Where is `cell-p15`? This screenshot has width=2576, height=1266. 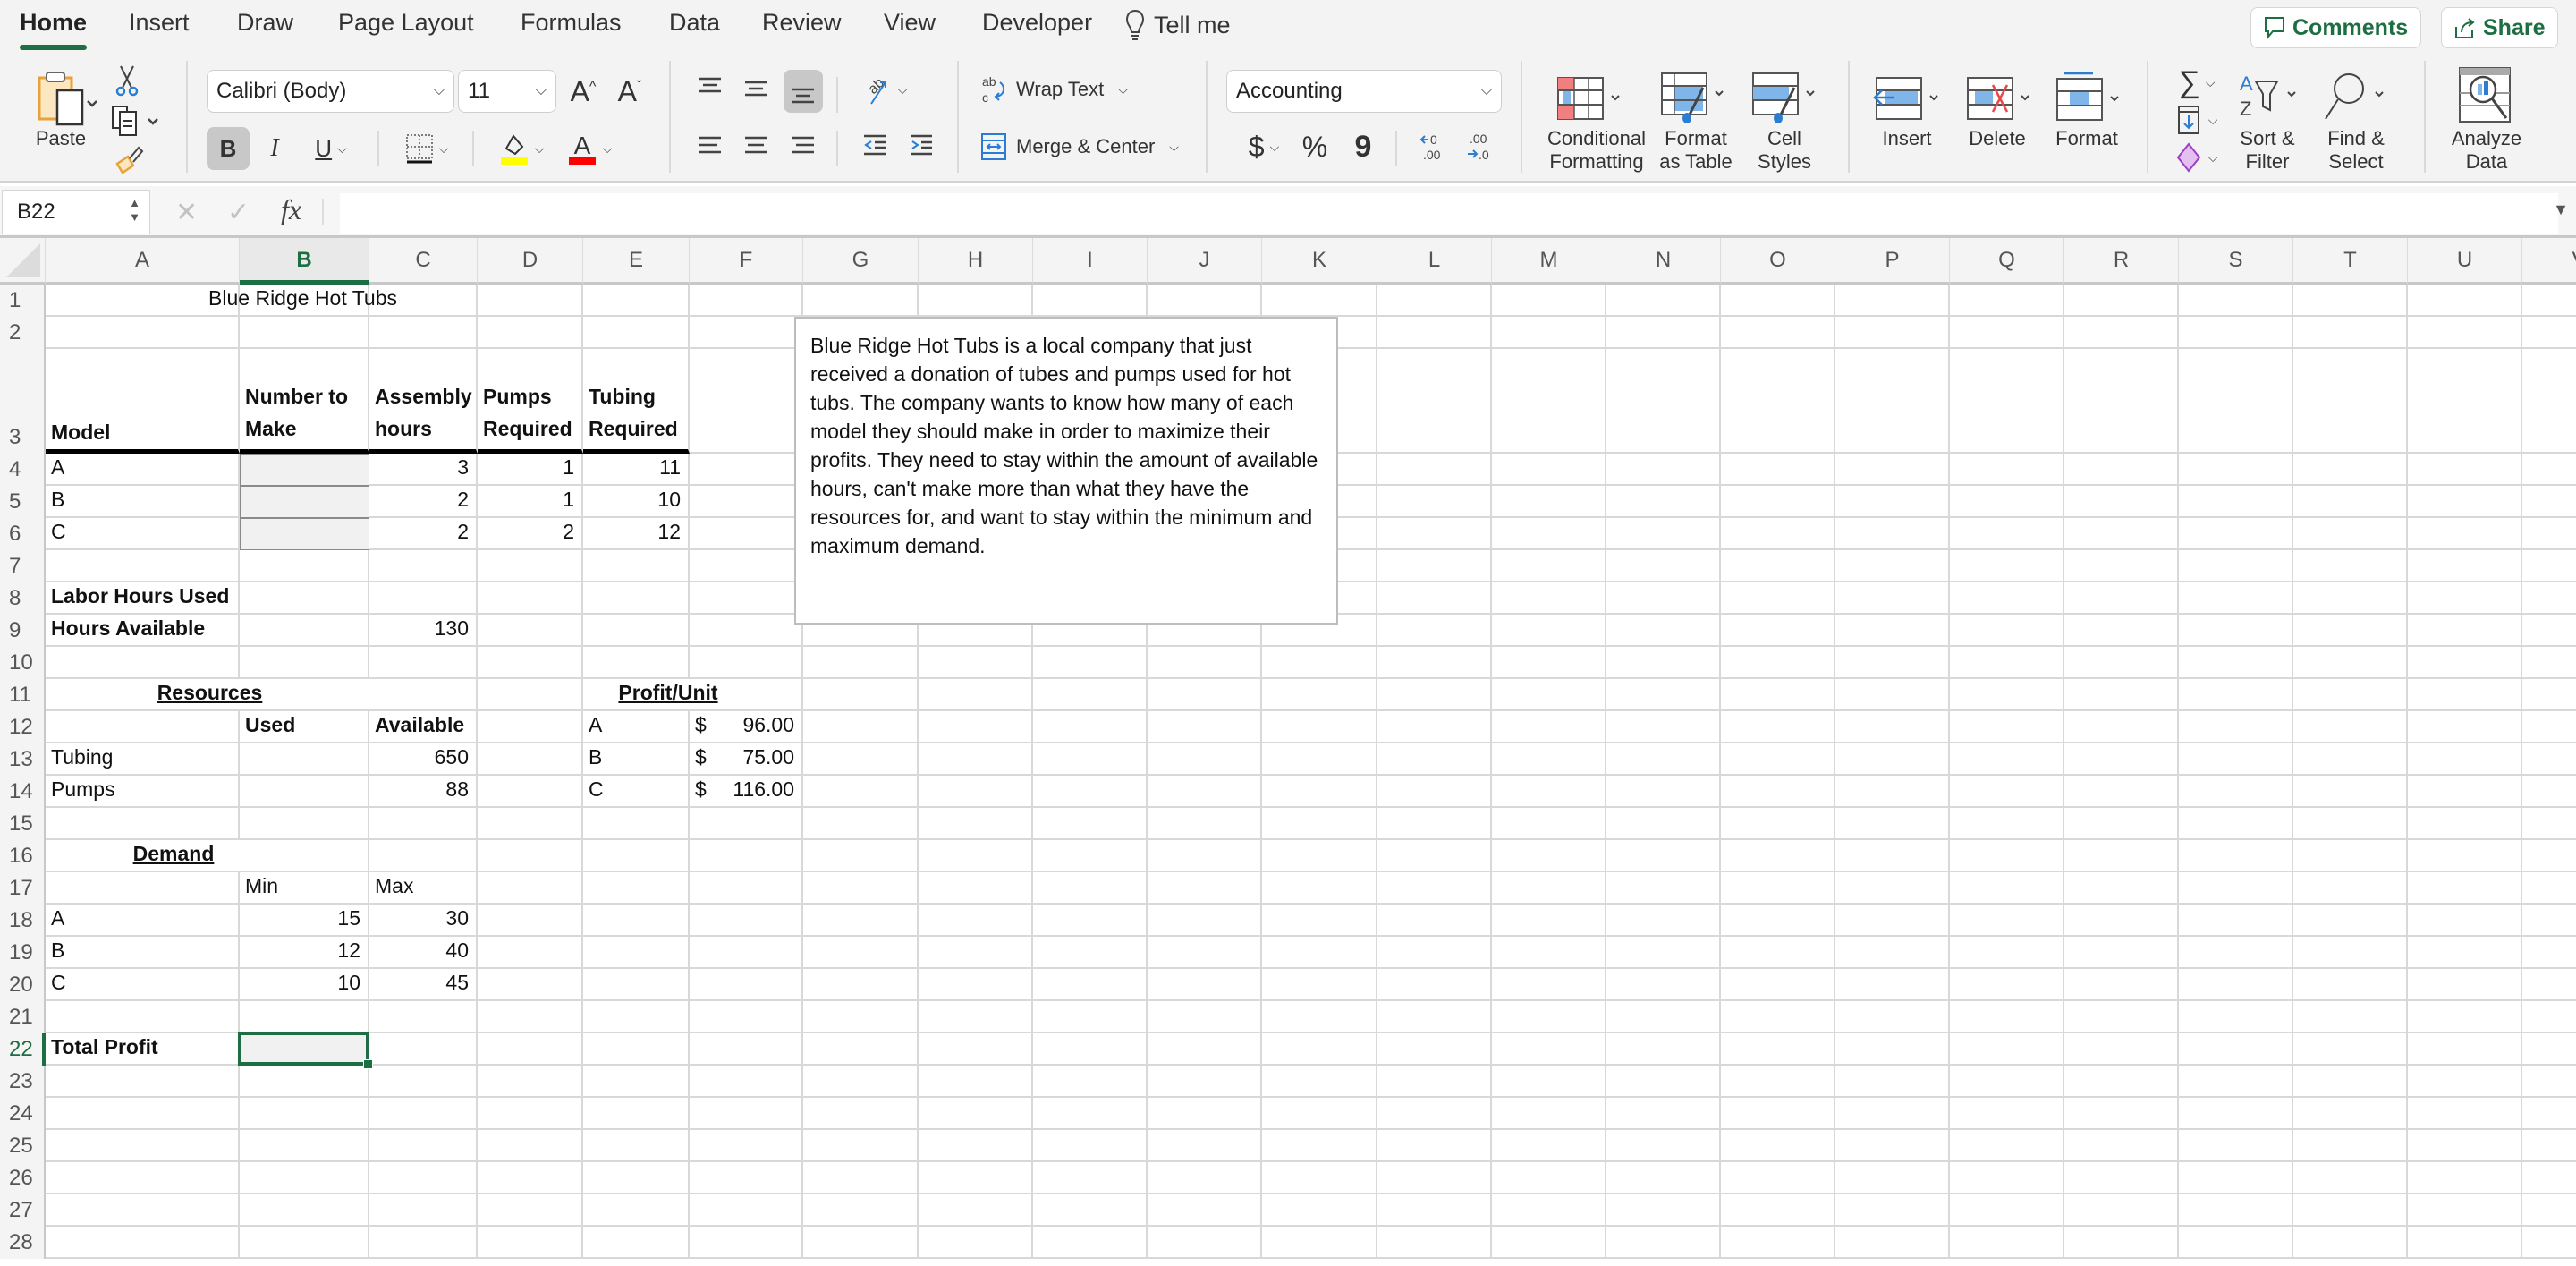 cell-p15 is located at coordinates (1892, 824).